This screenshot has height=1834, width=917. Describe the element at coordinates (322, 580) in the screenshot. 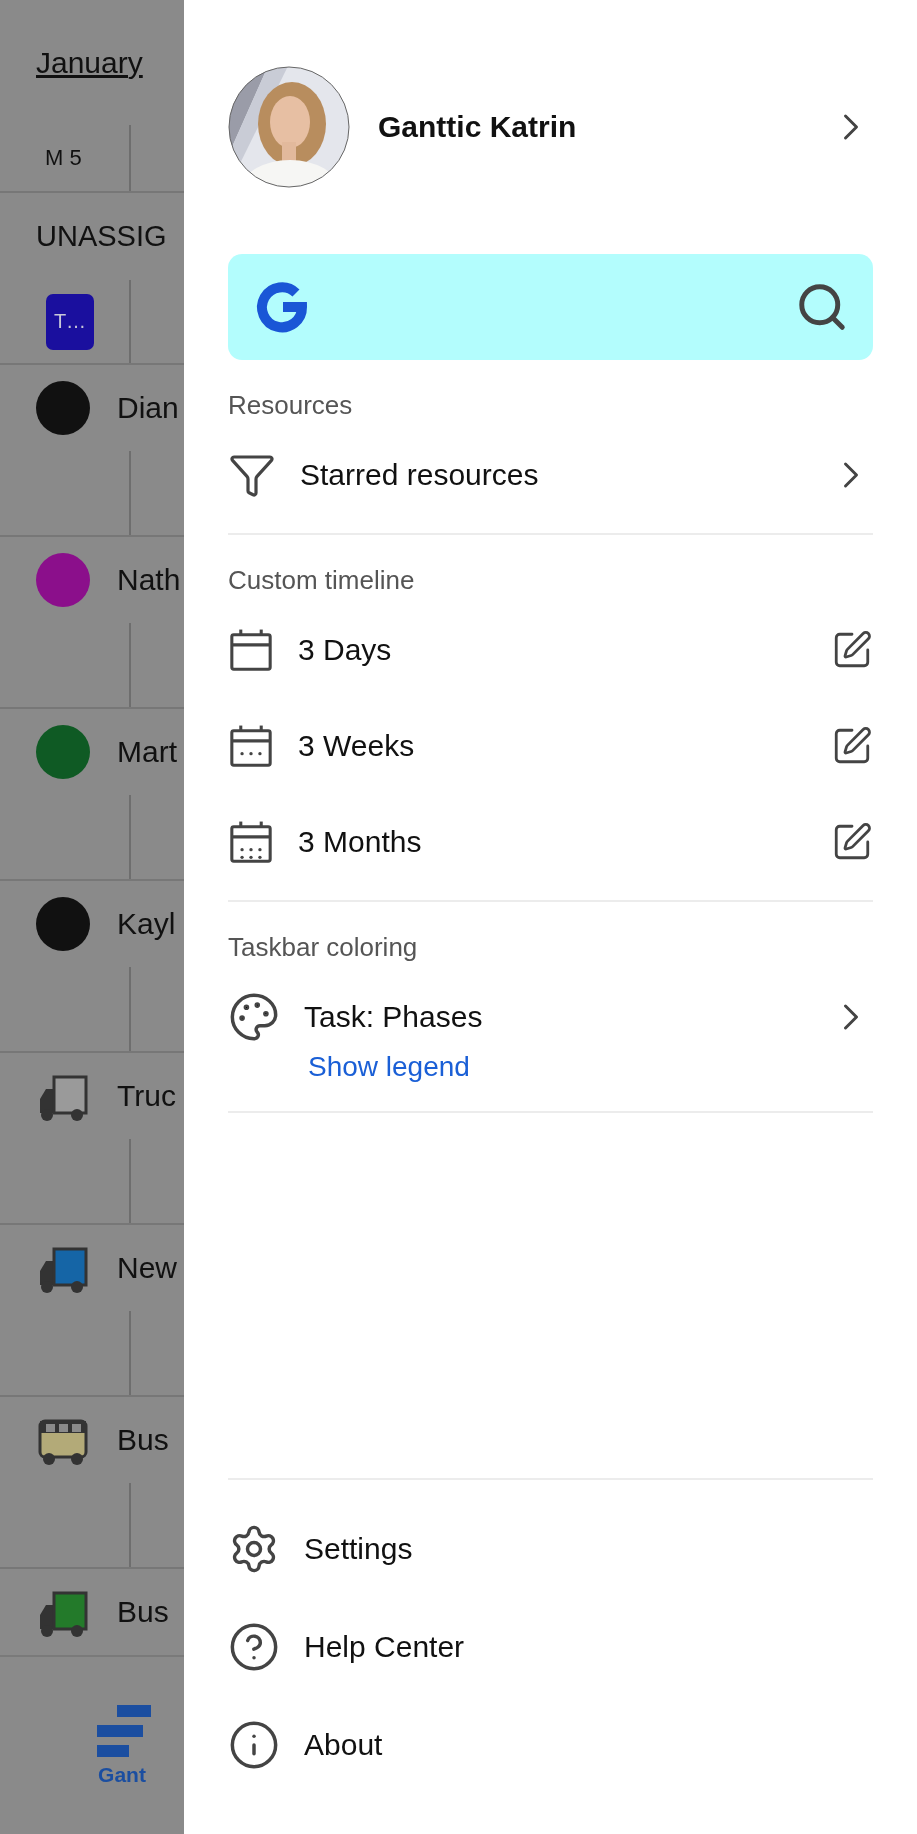

I see `section-title: Custom timeline` at that location.